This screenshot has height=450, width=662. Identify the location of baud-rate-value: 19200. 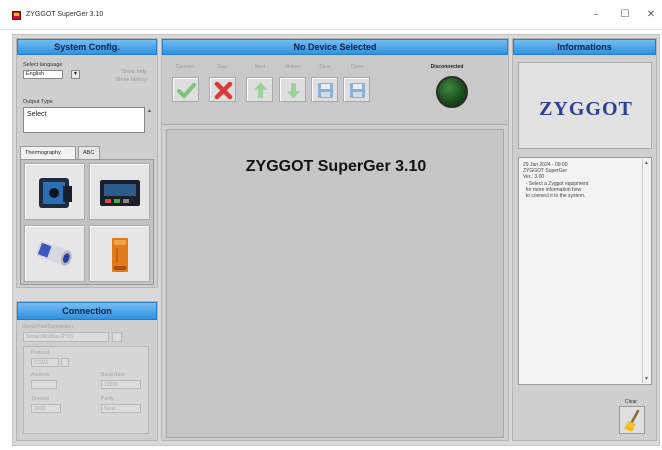
(111, 385).